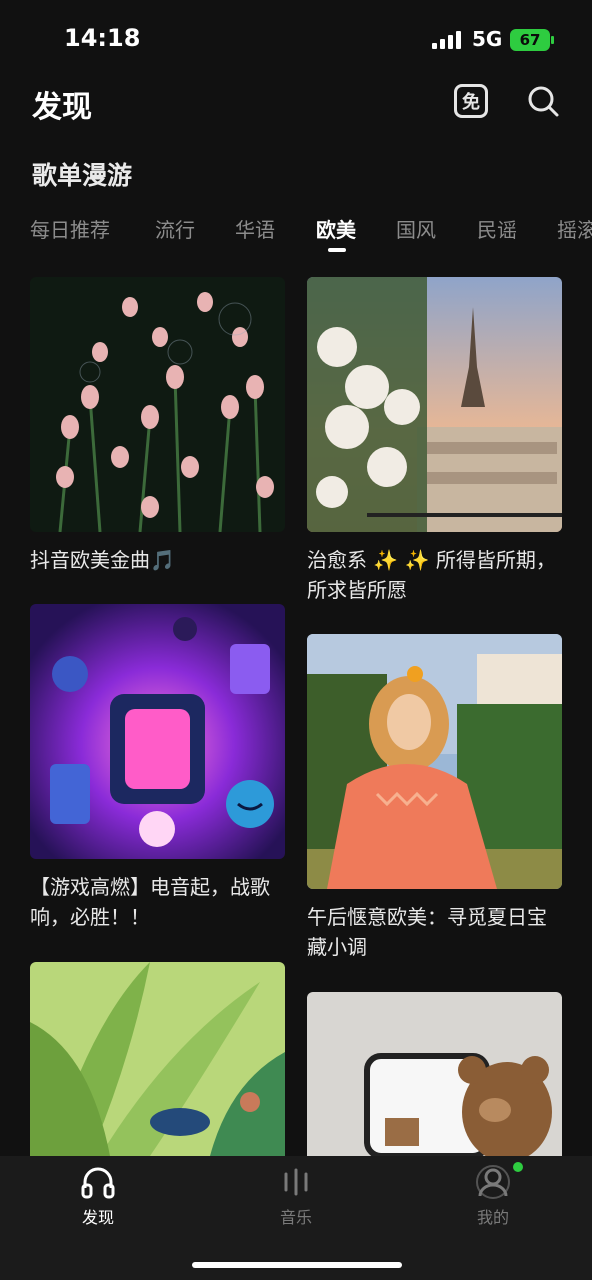 Image resolution: width=592 pixels, height=1280 pixels. Describe the element at coordinates (98, 1183) in the screenshot. I see `headphones-icon` at that location.